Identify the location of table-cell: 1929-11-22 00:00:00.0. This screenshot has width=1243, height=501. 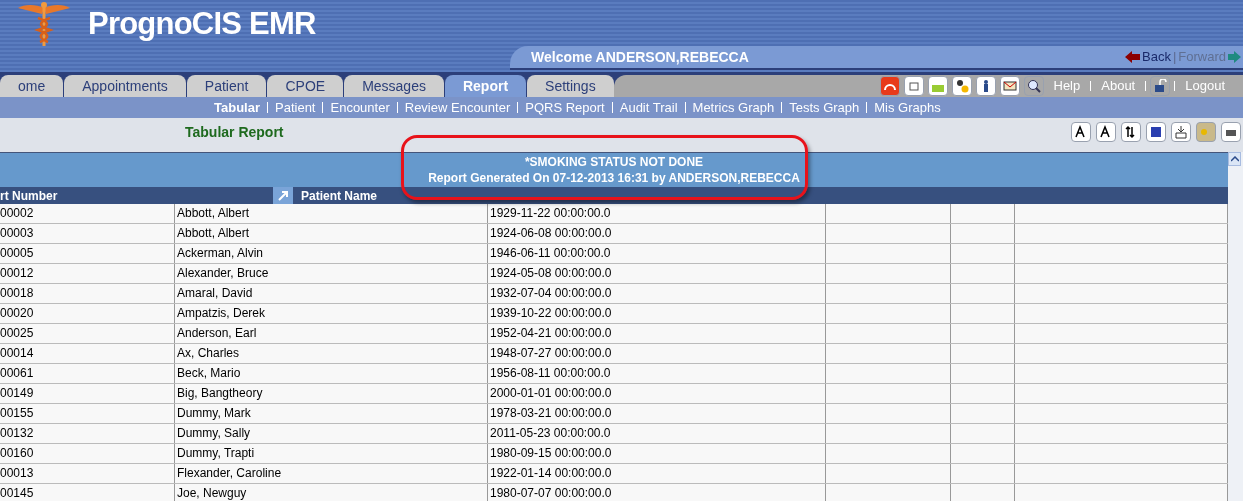
(657, 213).